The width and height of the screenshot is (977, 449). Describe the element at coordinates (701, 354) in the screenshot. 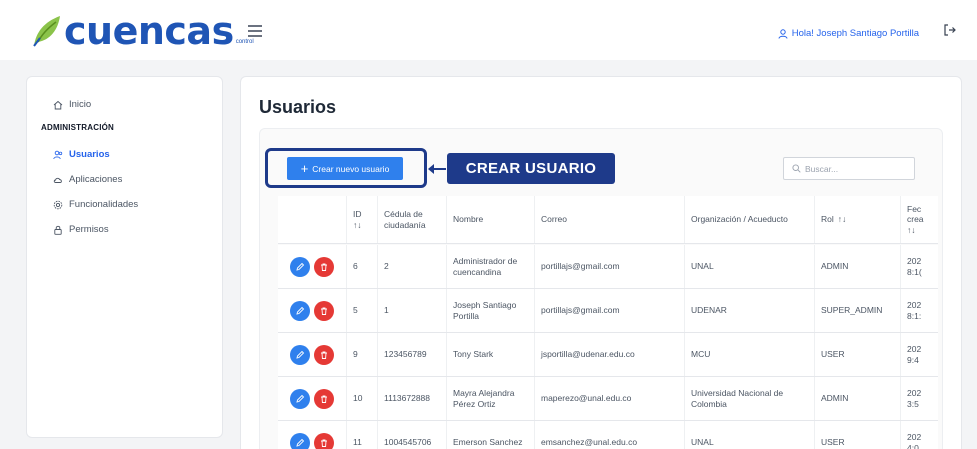

I see `cell-text: MCU` at that location.